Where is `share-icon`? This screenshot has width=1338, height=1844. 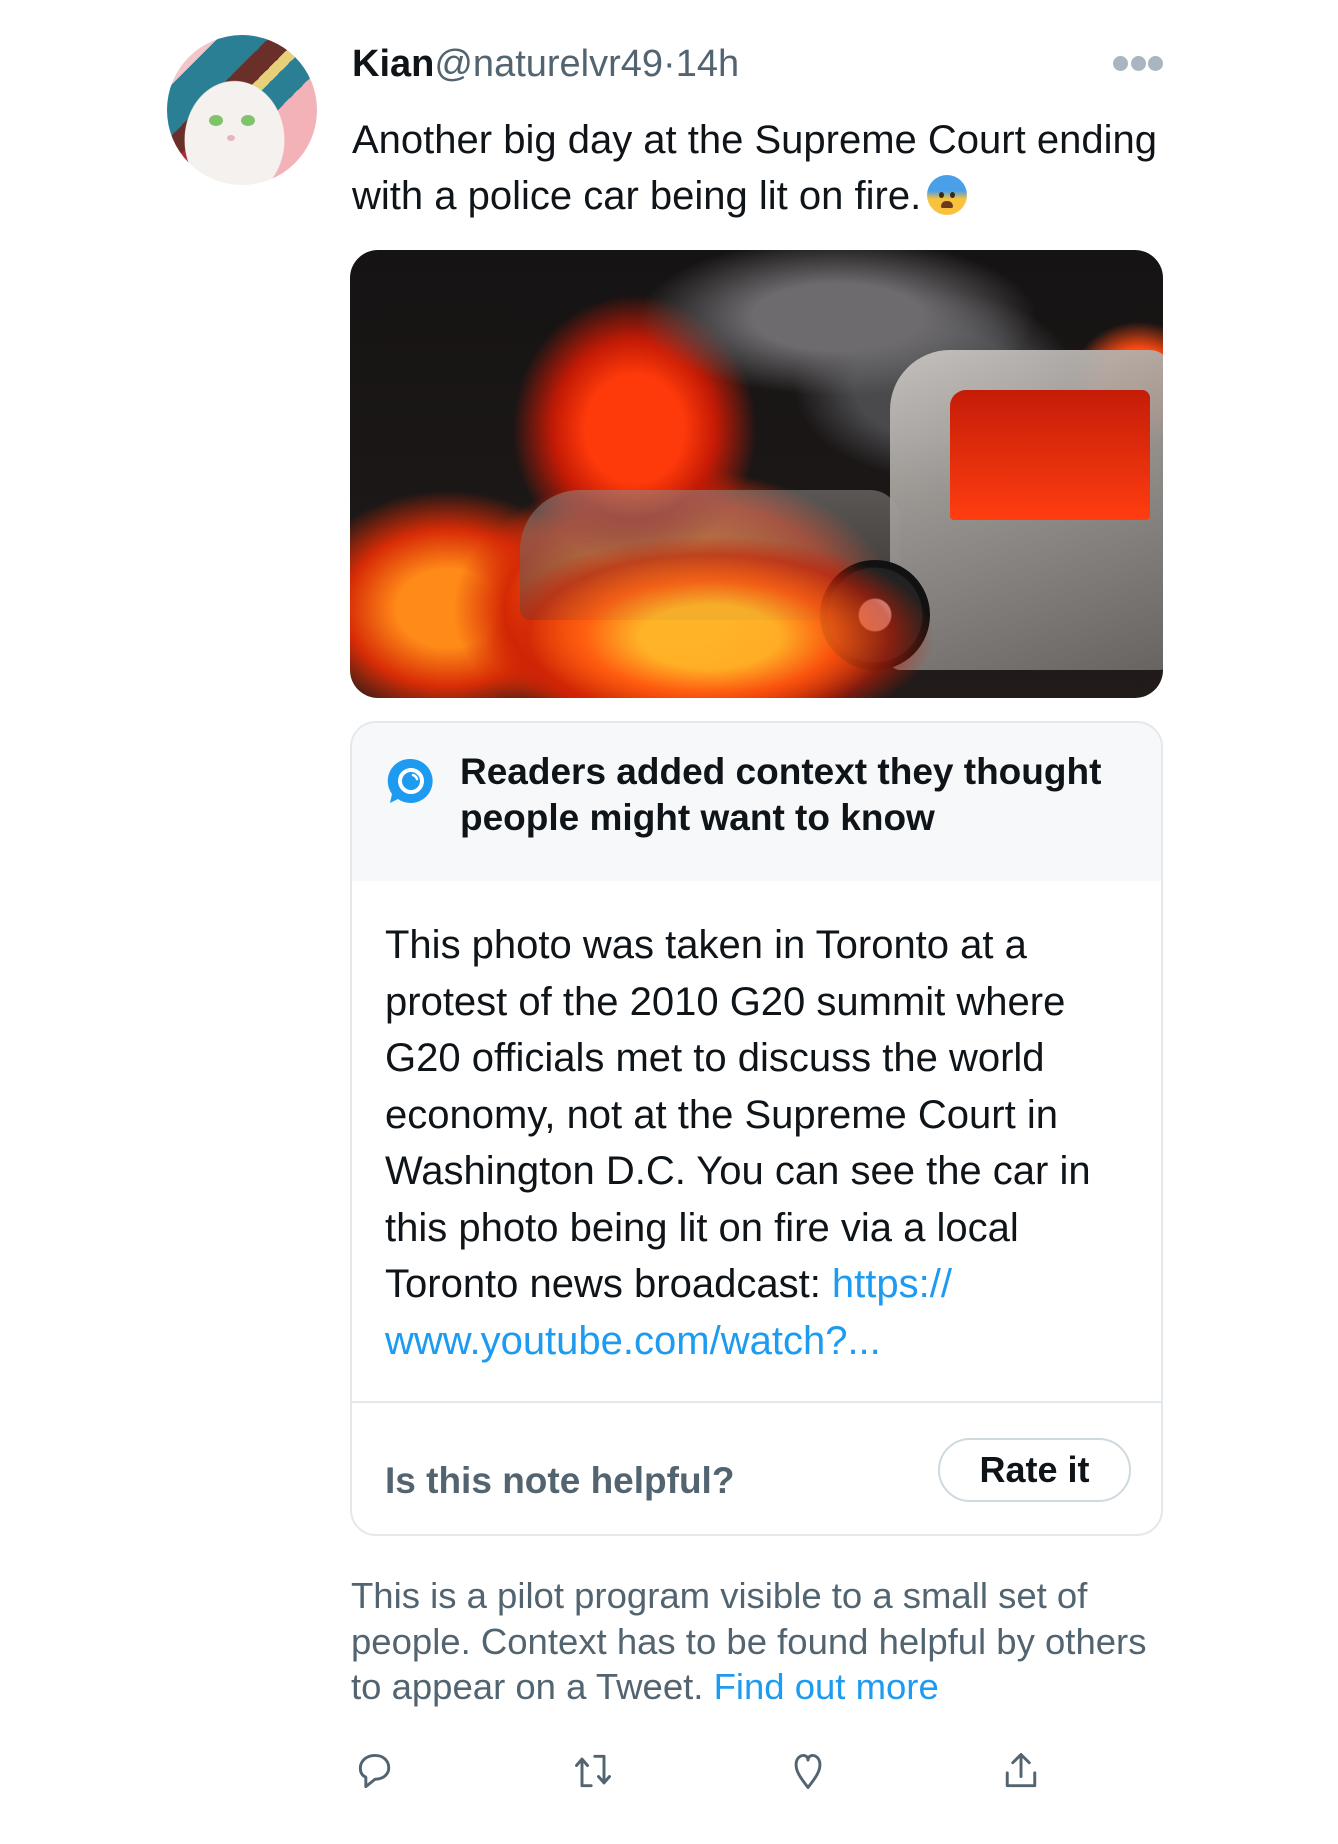
share-icon is located at coordinates (1021, 1770).